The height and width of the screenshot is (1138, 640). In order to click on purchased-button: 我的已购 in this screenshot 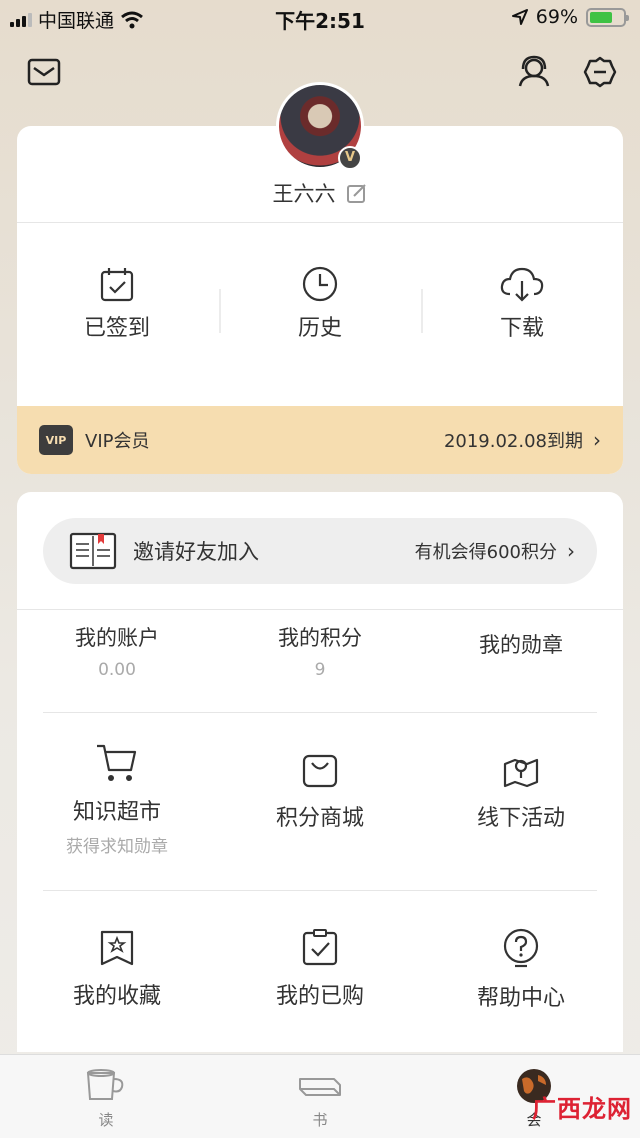, I will do `click(320, 969)`.